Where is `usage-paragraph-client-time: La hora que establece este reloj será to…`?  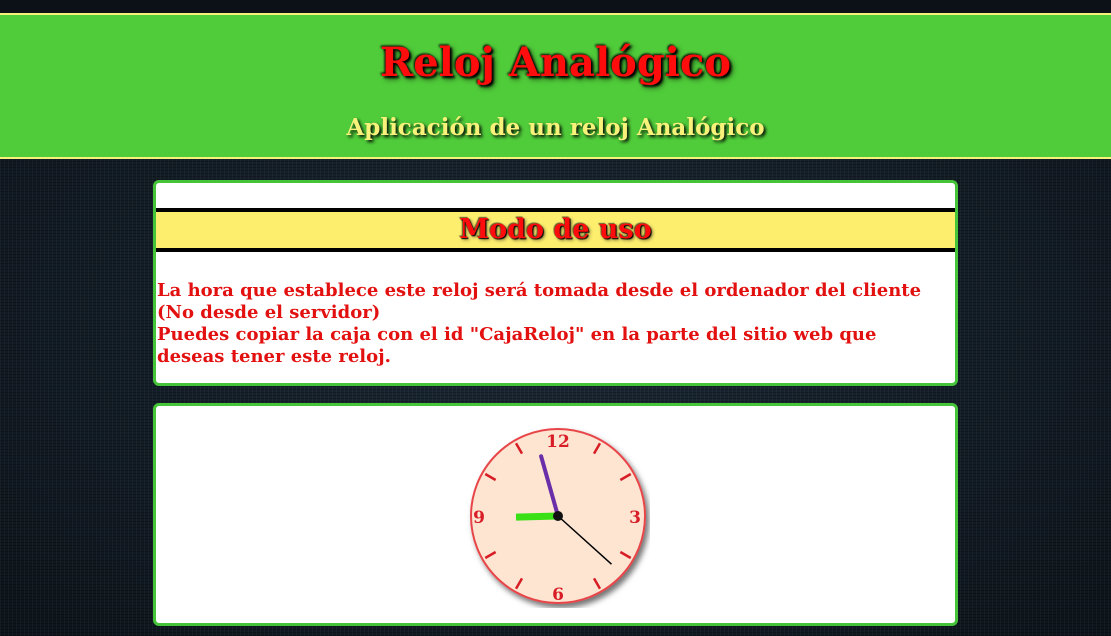
usage-paragraph-client-time: La hora que establece este reloj será to… is located at coordinates (539, 301).